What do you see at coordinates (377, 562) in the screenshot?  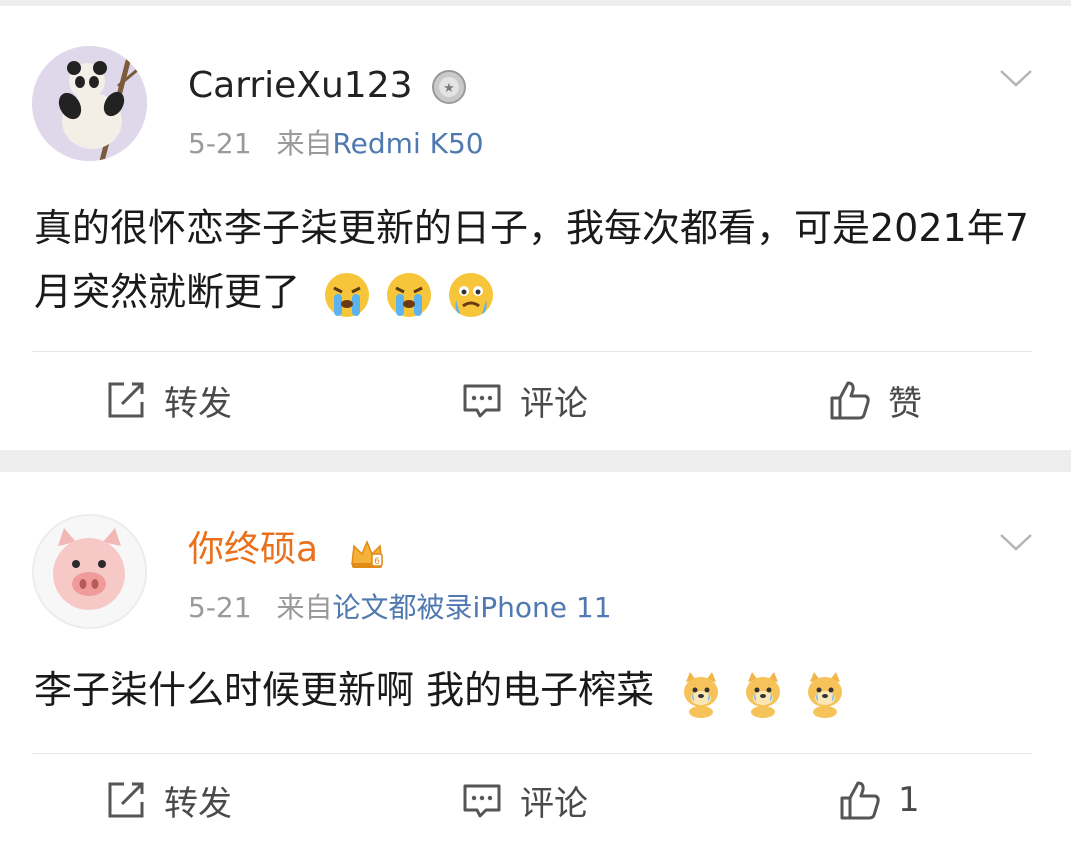 I see `svg-text: 6` at bounding box center [377, 562].